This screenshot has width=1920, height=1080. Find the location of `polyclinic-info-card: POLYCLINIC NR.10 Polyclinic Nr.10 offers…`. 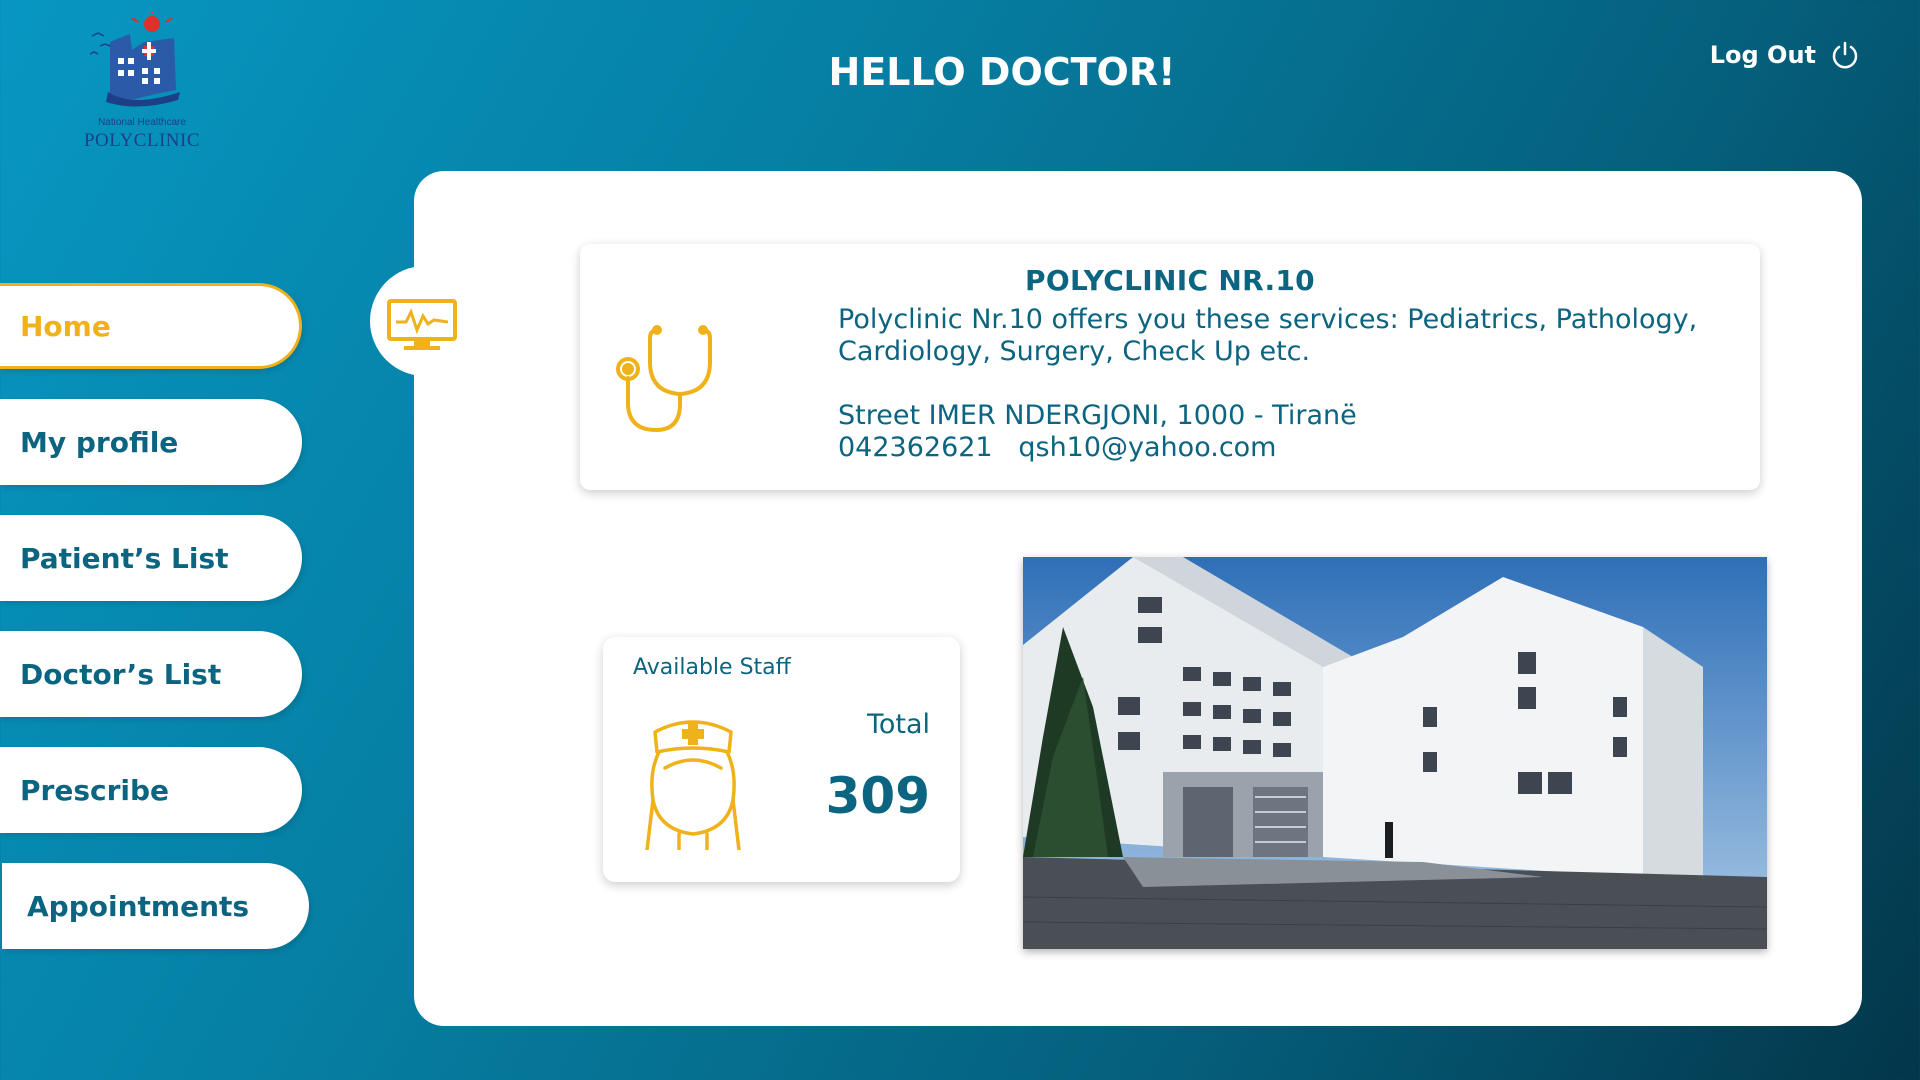

polyclinic-info-card: POLYCLINIC NR.10 Polyclinic Nr.10 offers… is located at coordinates (1170, 367).